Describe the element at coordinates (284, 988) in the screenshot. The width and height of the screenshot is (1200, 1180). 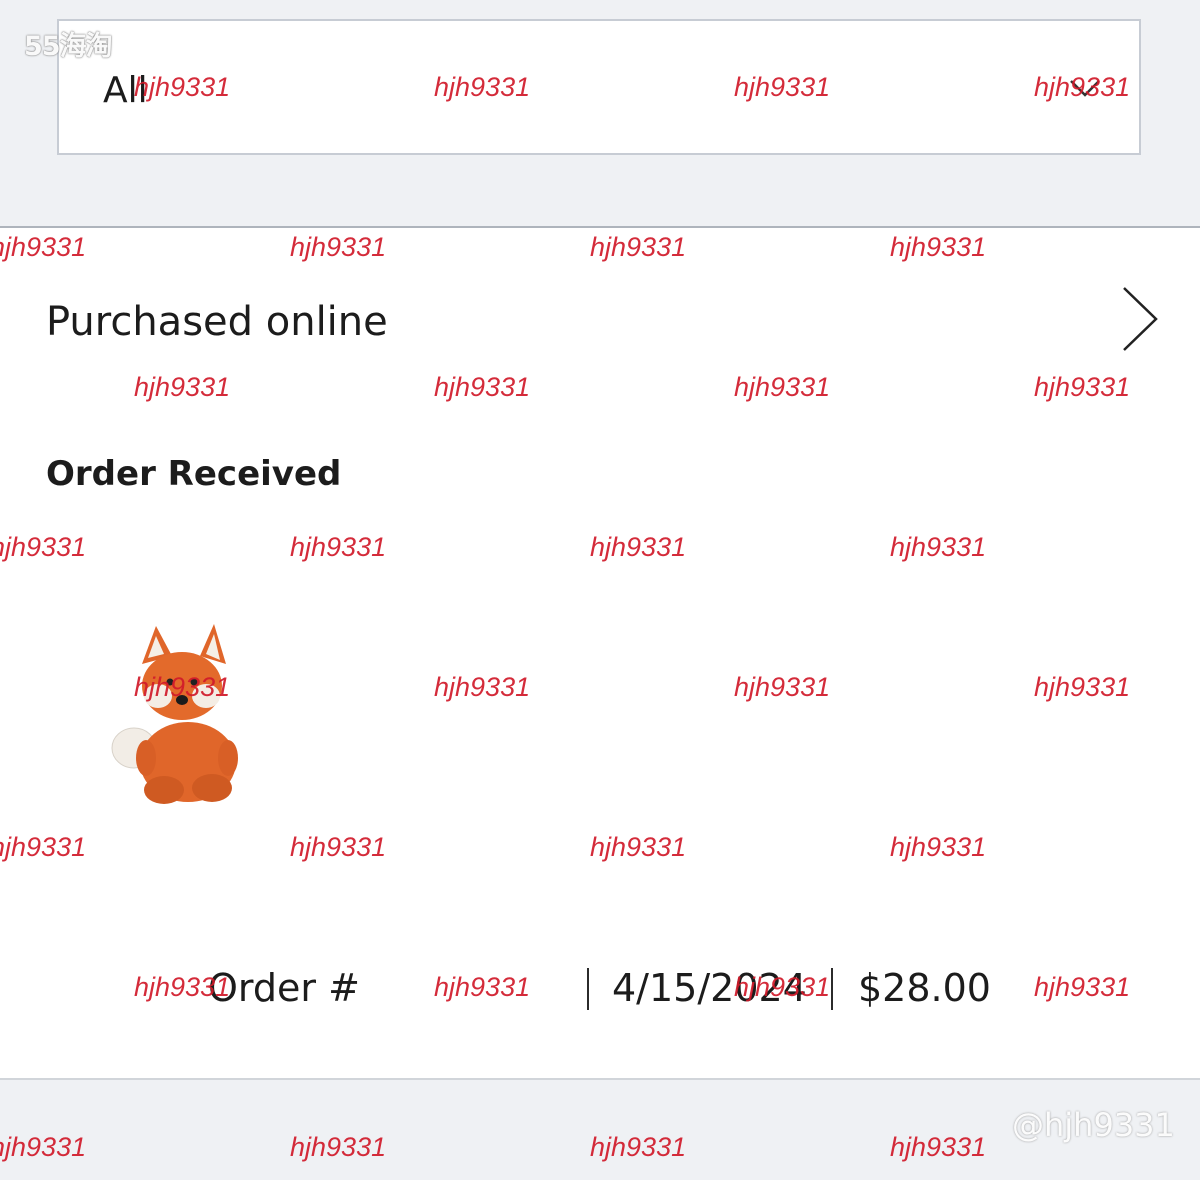
I see `order-number-label: Order #` at that location.